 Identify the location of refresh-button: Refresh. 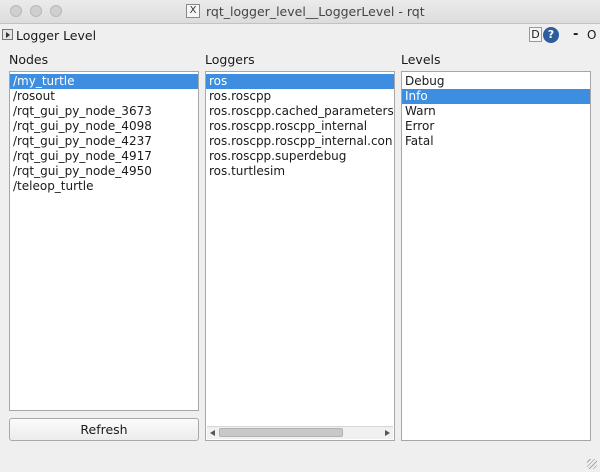
(104, 429).